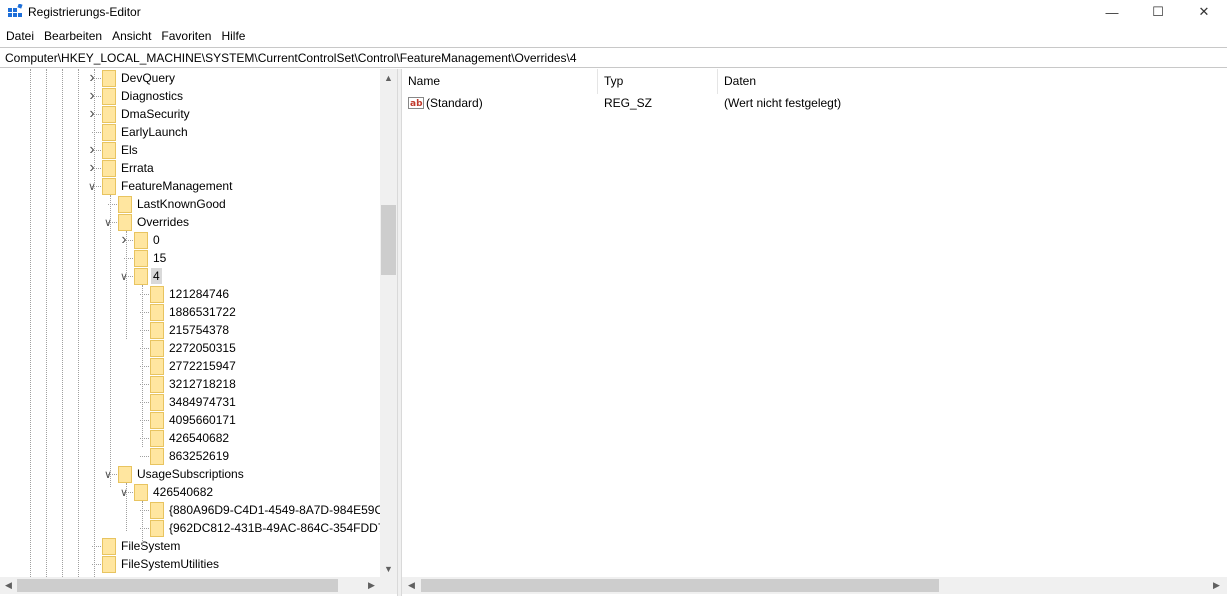  Describe the element at coordinates (173, 204) in the screenshot. I see `tree-item: LastKnownGood` at that location.